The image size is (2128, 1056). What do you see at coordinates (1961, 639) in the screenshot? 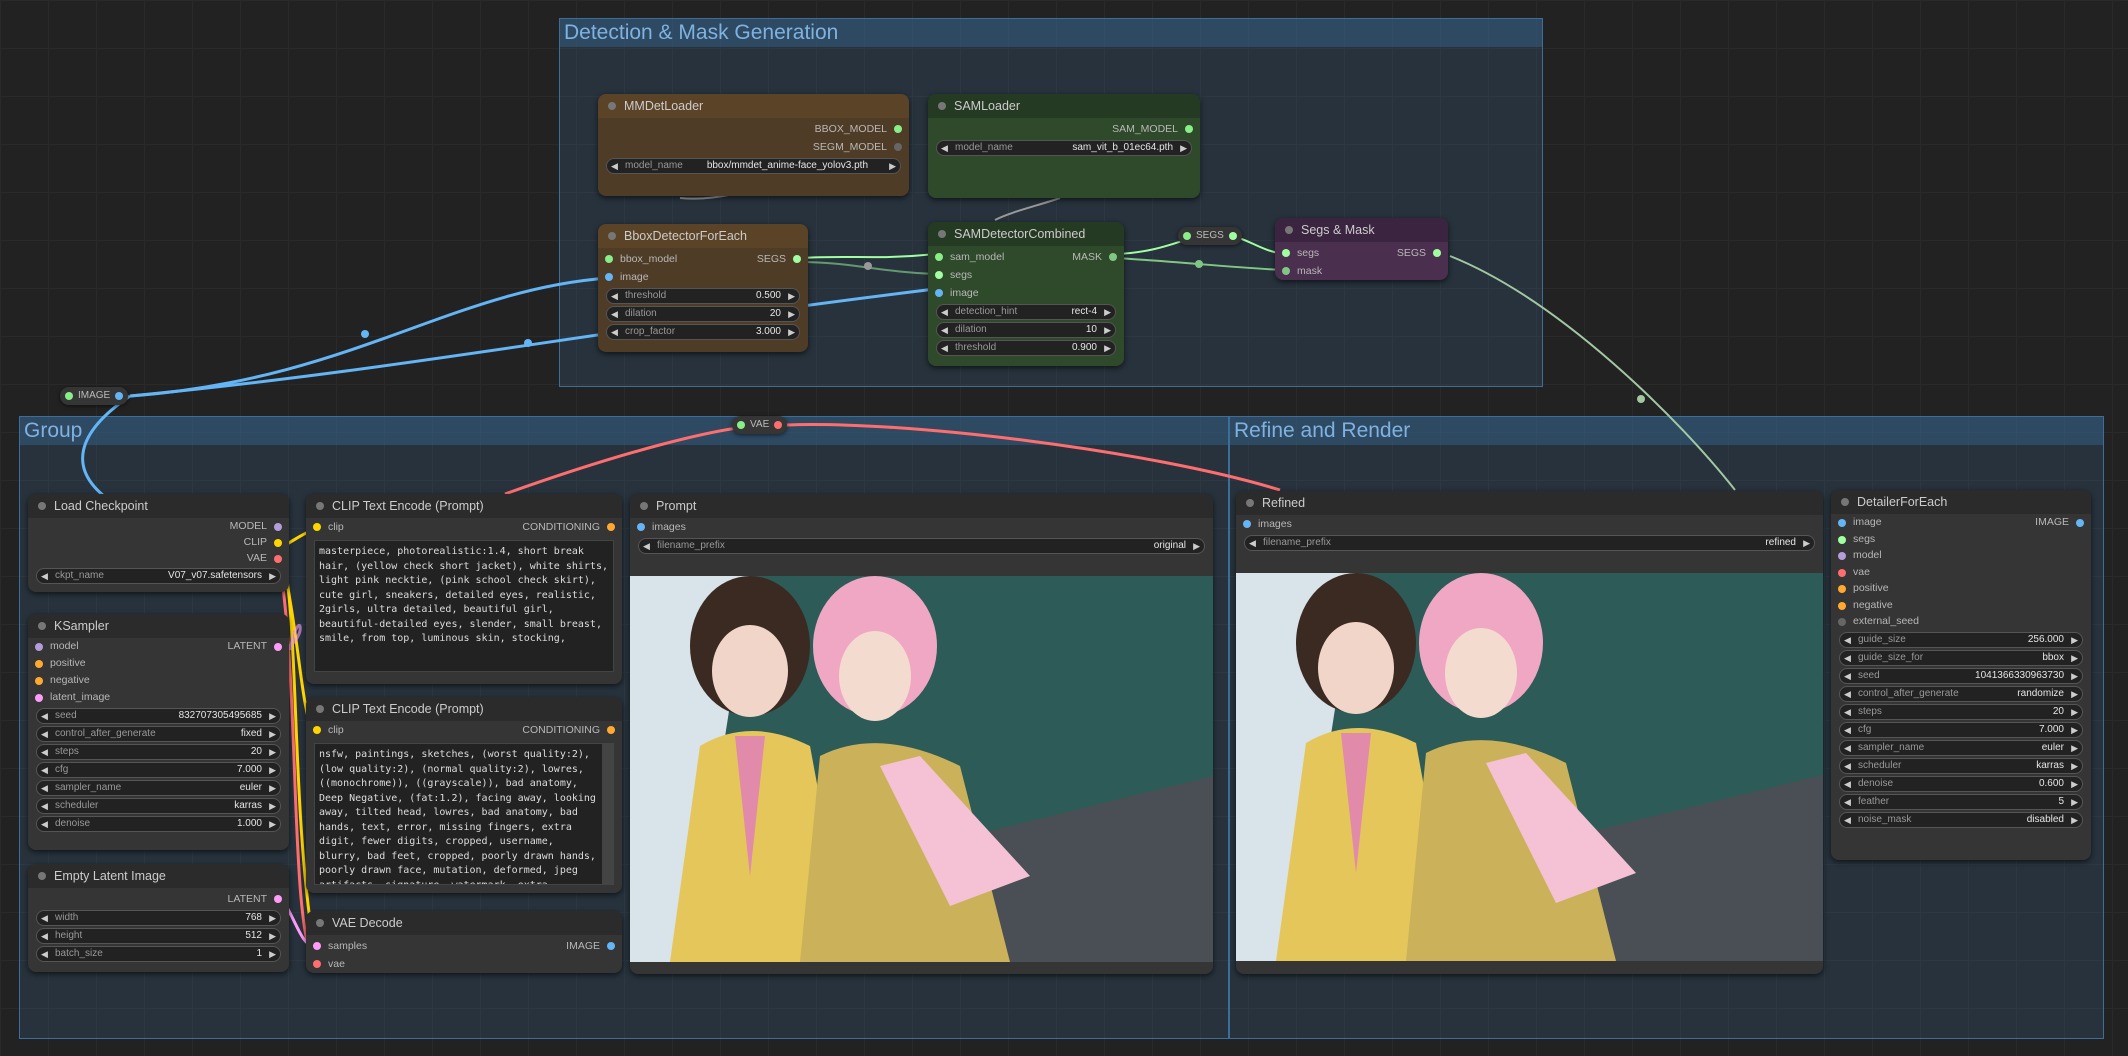
I see `widget-guide-size: guide_size 256.000` at bounding box center [1961, 639].